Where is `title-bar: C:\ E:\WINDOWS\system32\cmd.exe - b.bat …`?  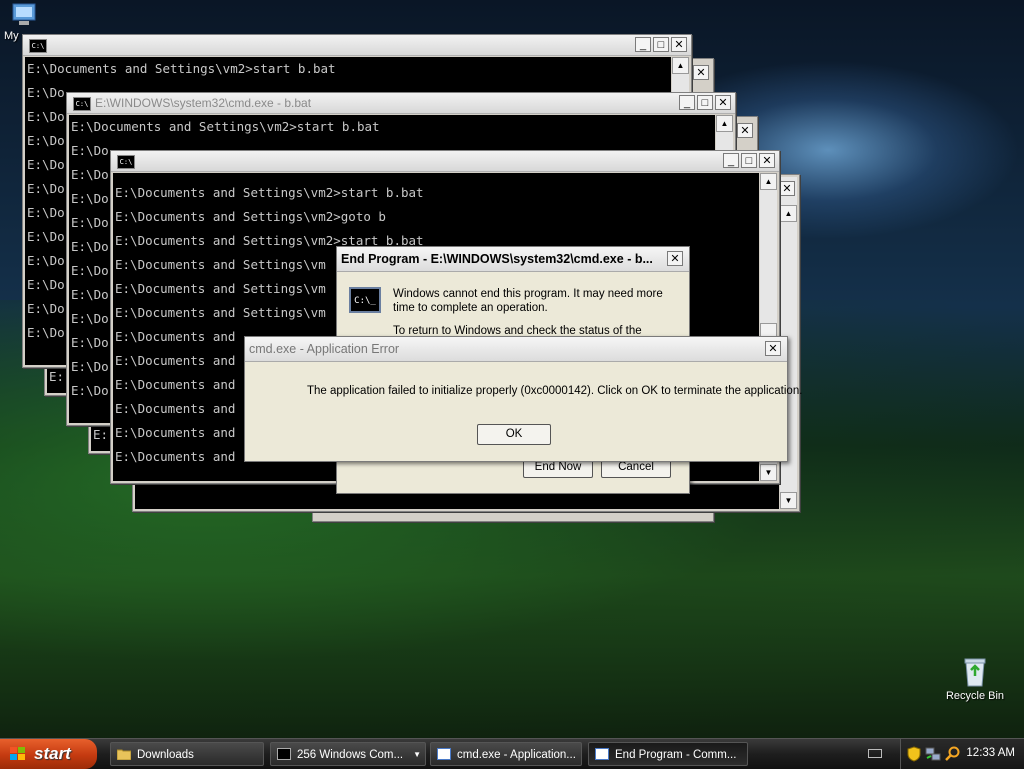 title-bar: C:\ E:\WINDOWS\system32\cmd.exe - b.bat … is located at coordinates (401, 103).